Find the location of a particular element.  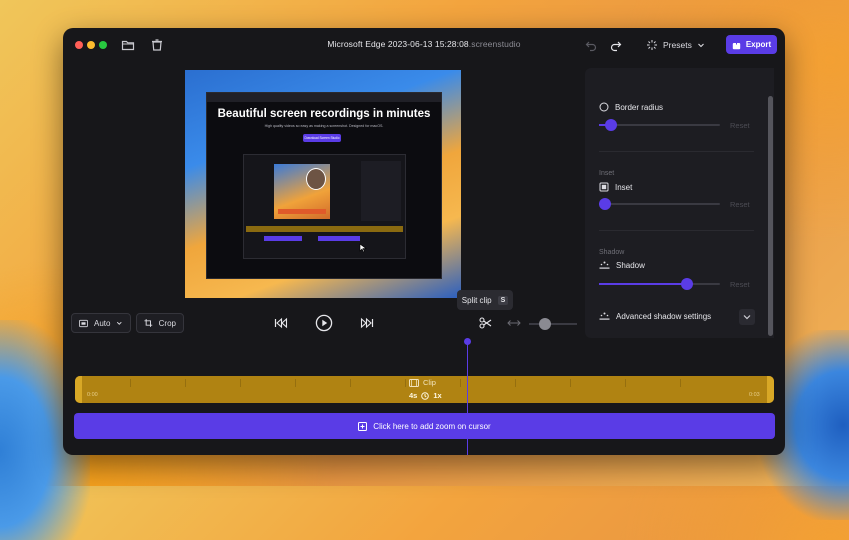

advanced-shadow-toggle is located at coordinates (747, 317).